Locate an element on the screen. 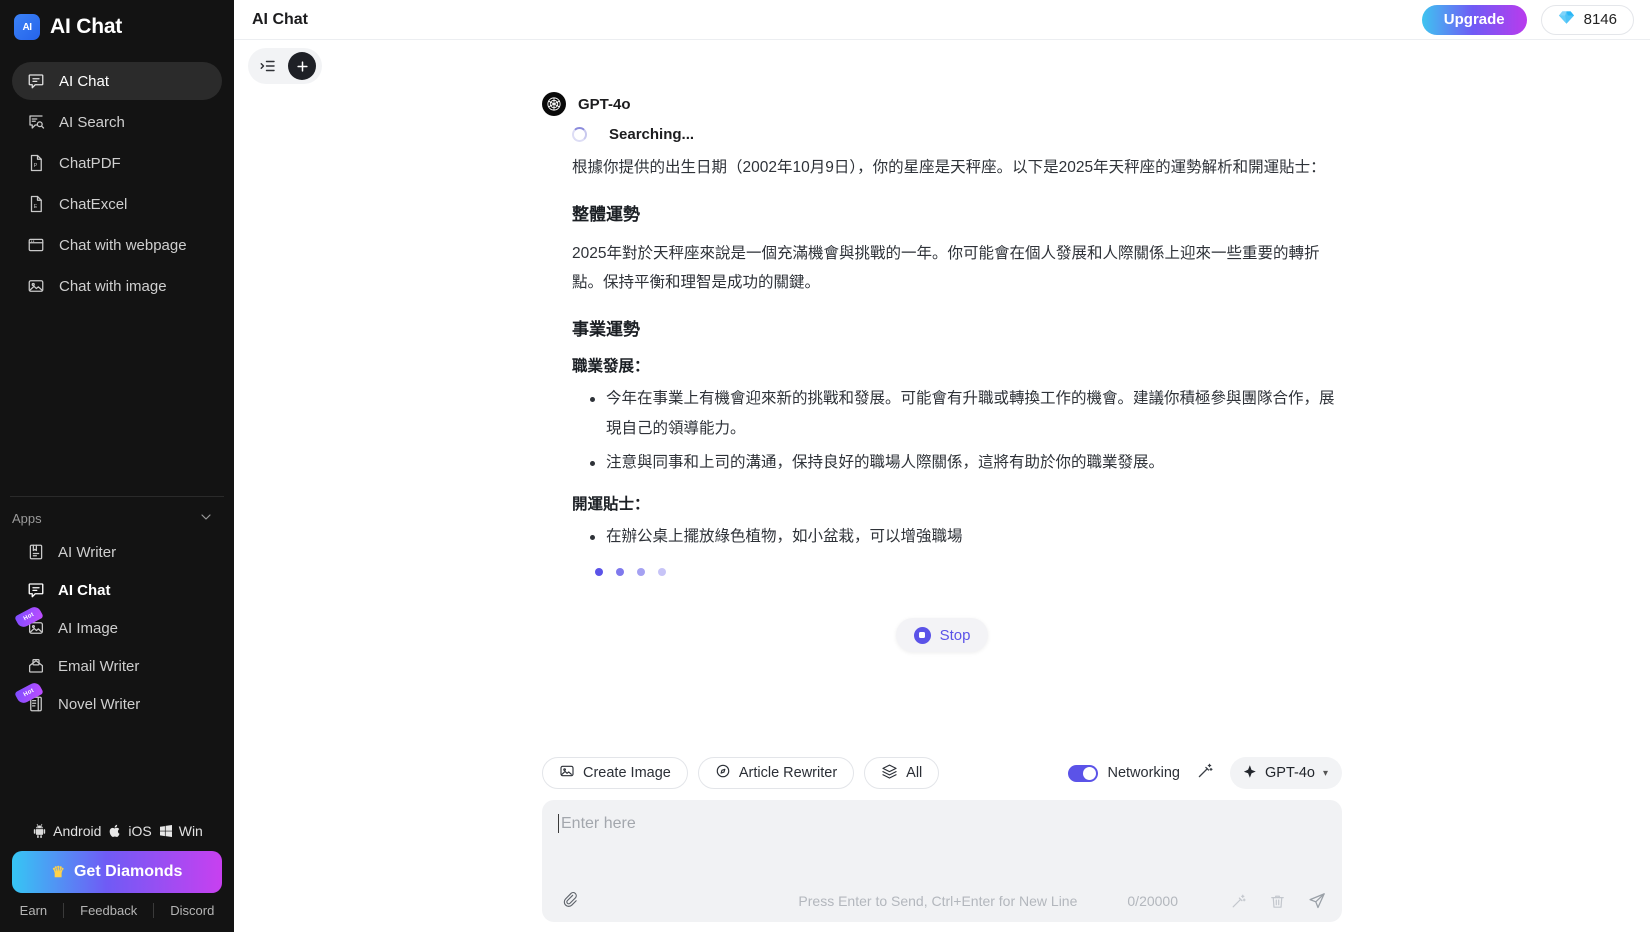  topbar: AI Chat Upgrade 8146 is located at coordinates (942, 20).